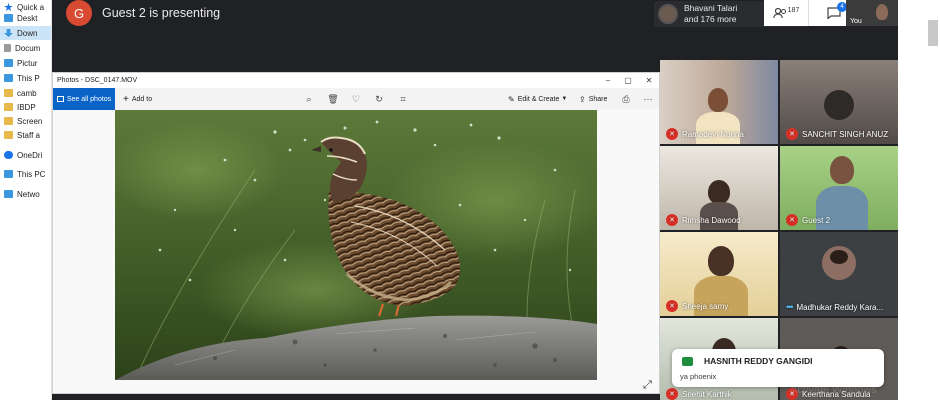  I want to click on chevron-down-icon: ▼, so click(564, 99).